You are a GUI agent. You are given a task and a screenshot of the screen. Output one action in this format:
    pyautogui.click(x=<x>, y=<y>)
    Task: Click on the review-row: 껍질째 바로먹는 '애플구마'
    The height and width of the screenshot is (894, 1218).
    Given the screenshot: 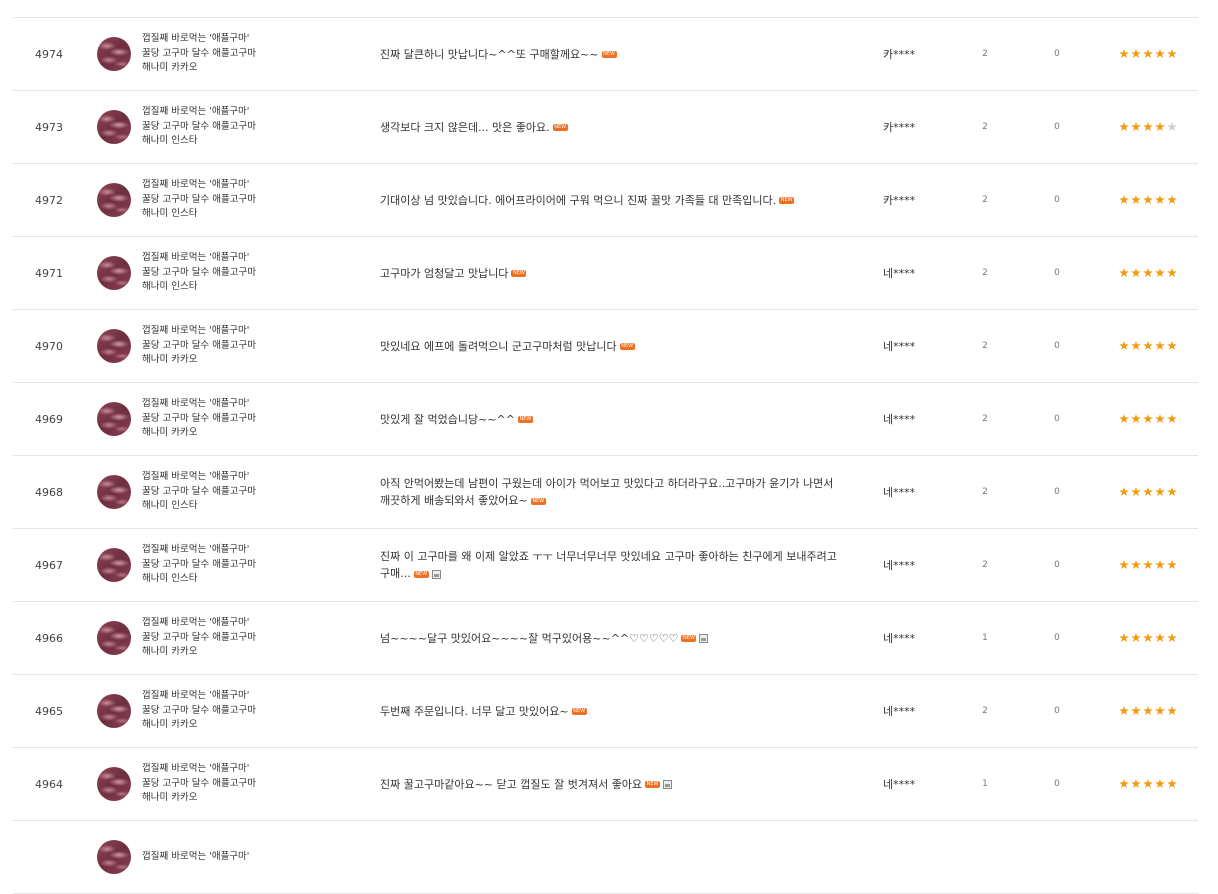 What is the action you would take?
    pyautogui.click(x=605, y=857)
    